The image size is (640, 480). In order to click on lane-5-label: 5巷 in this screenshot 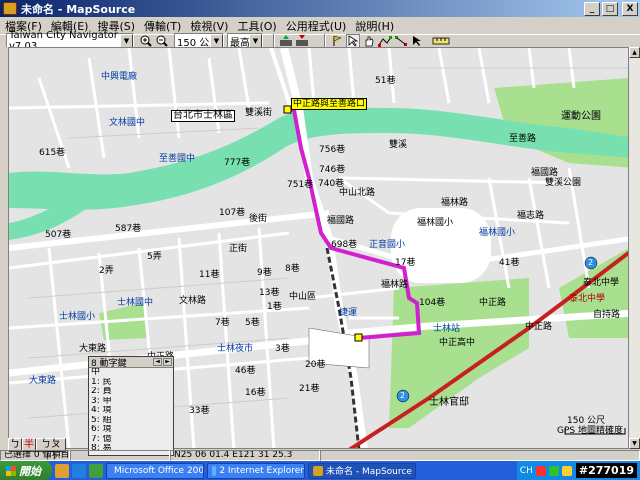, I will do `click(252, 323)`.